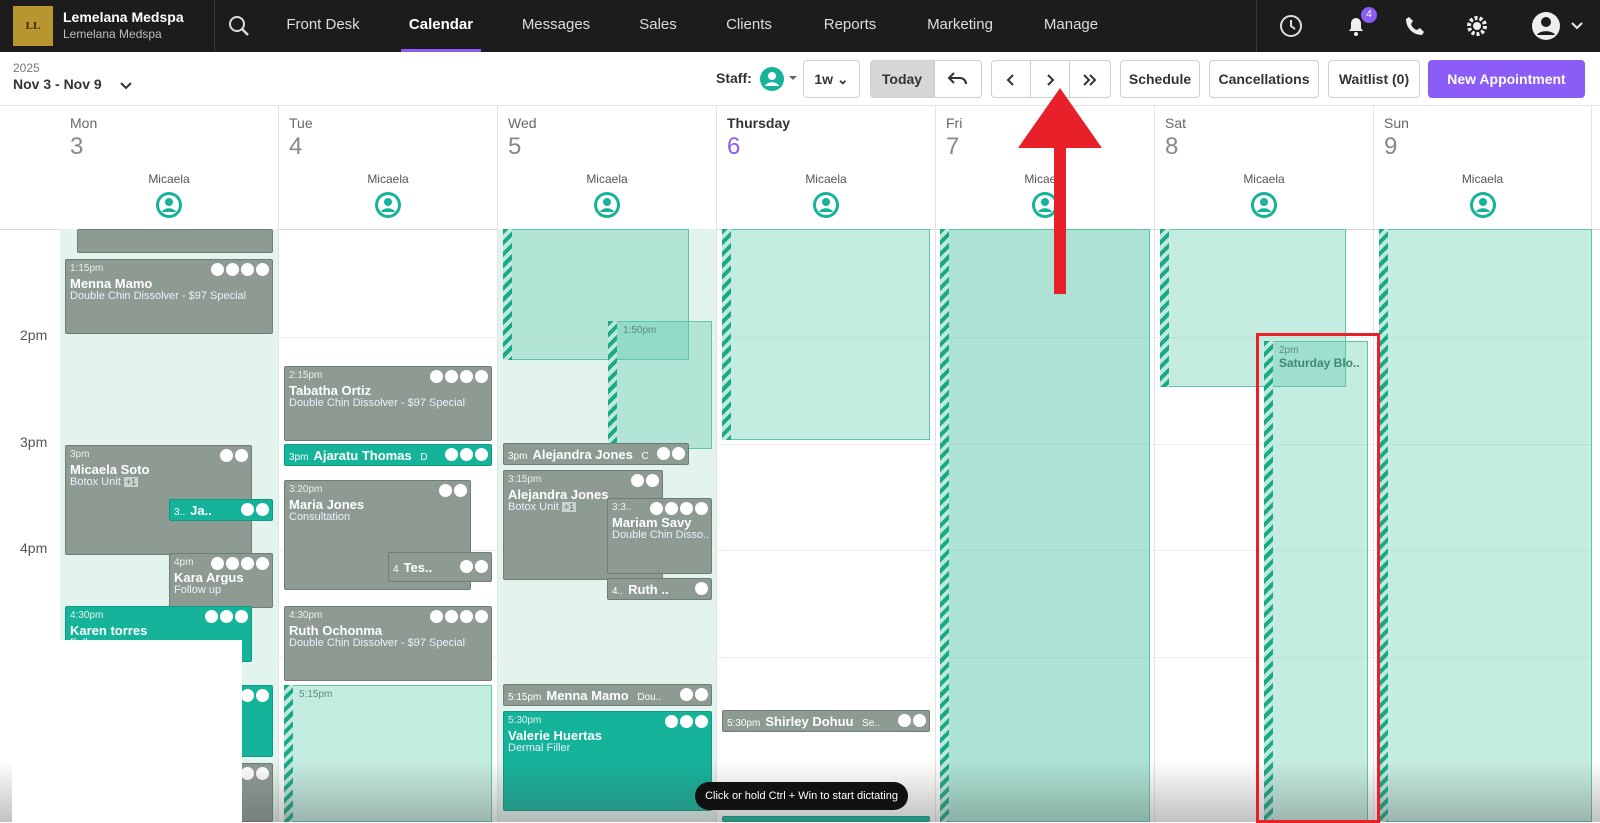 The image size is (1600, 823). Describe the element at coordinates (649, 697) in the screenshot. I see `appt-service: Dou..` at that location.